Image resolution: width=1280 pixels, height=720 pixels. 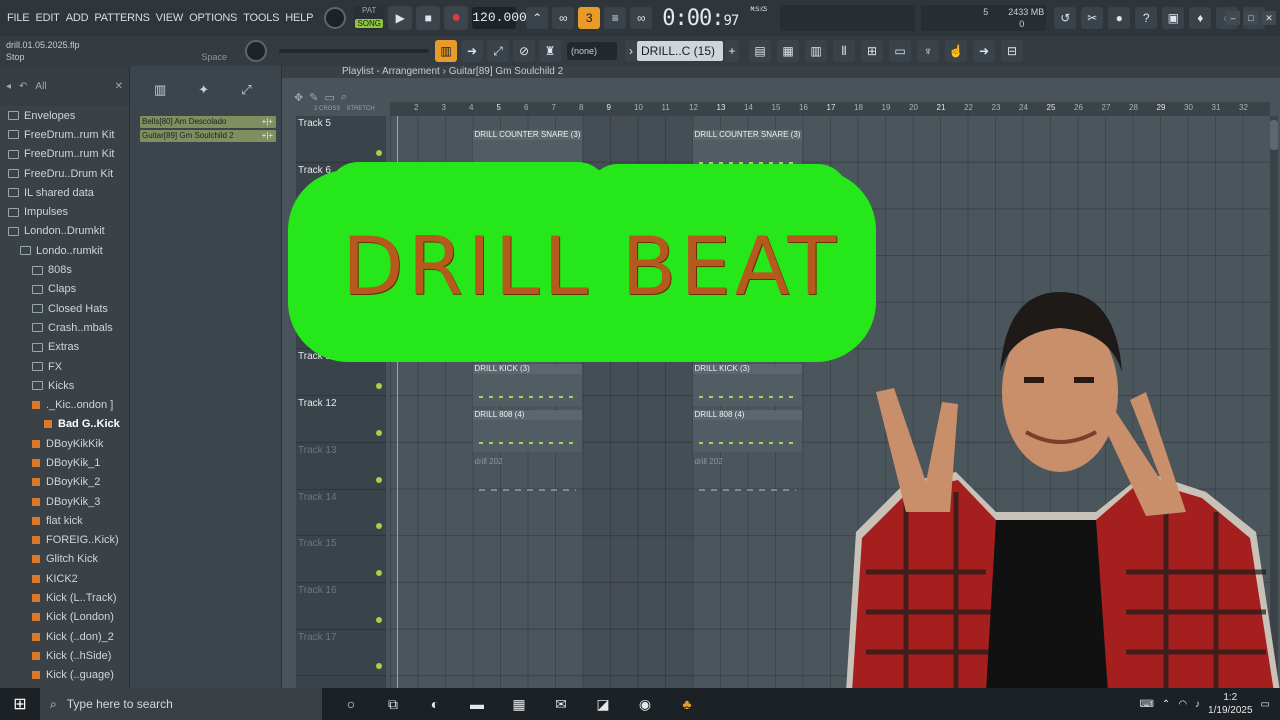 I want to click on browser-sample: Bad G..Kick, so click(x=64, y=424).